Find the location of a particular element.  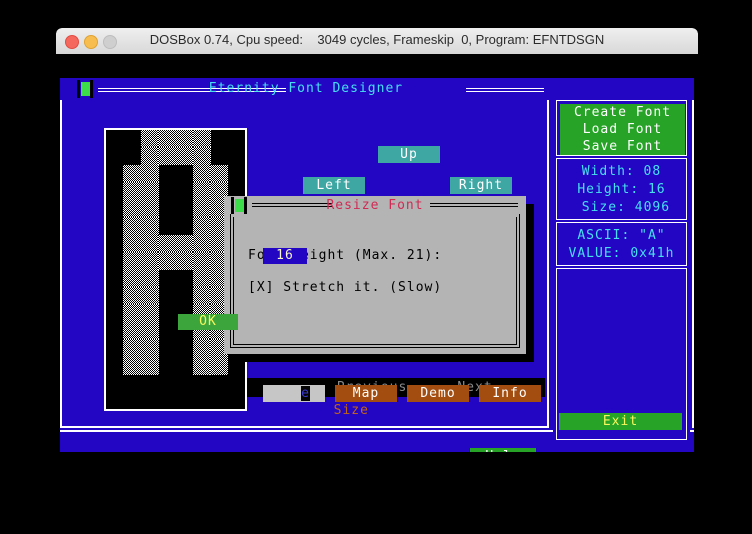

map-button: Map is located at coordinates (366, 393).